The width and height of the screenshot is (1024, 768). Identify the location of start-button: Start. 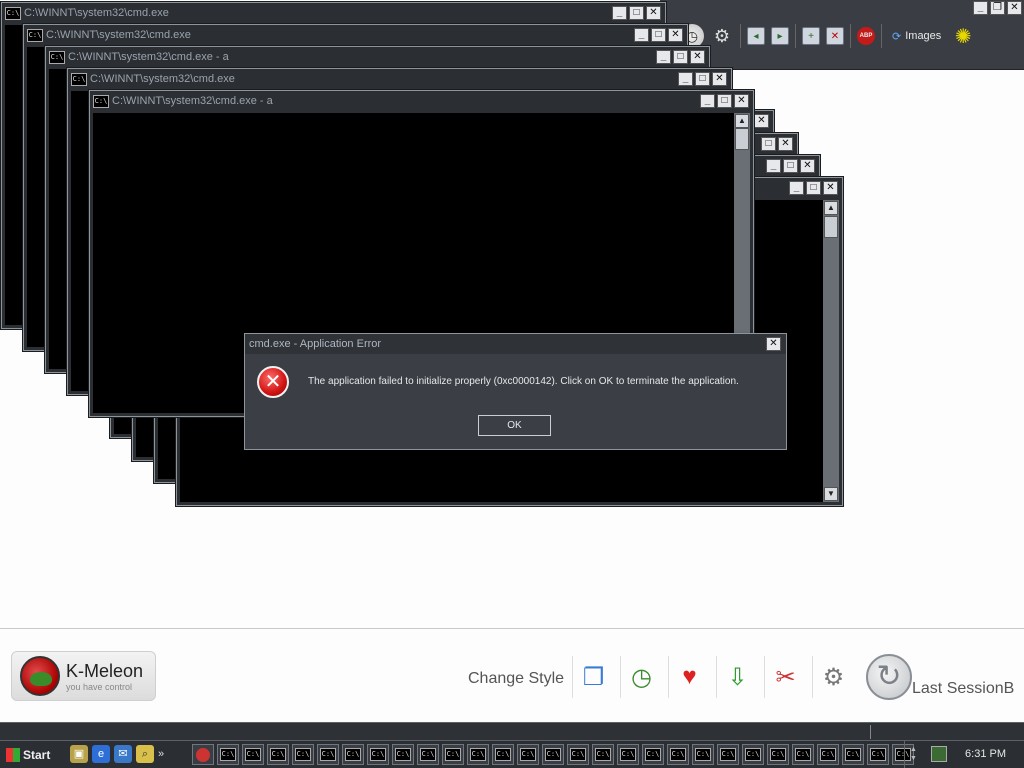
(28, 755).